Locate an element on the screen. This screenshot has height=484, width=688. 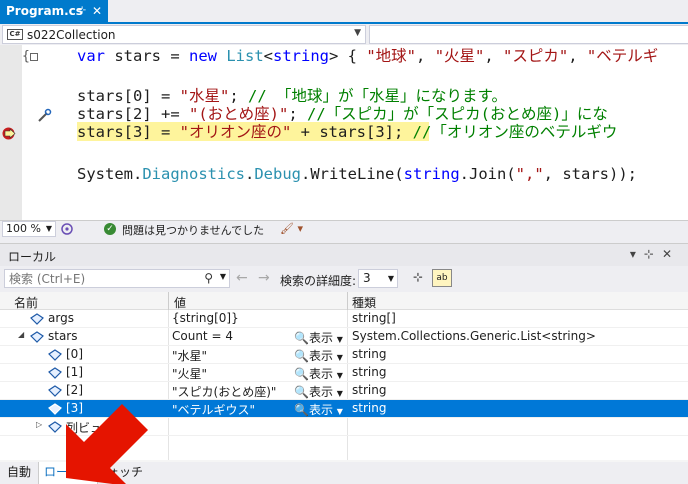
locals-row-item-1: [1] "火星" 🔍表示 ▼ string is located at coordinates (344, 373).